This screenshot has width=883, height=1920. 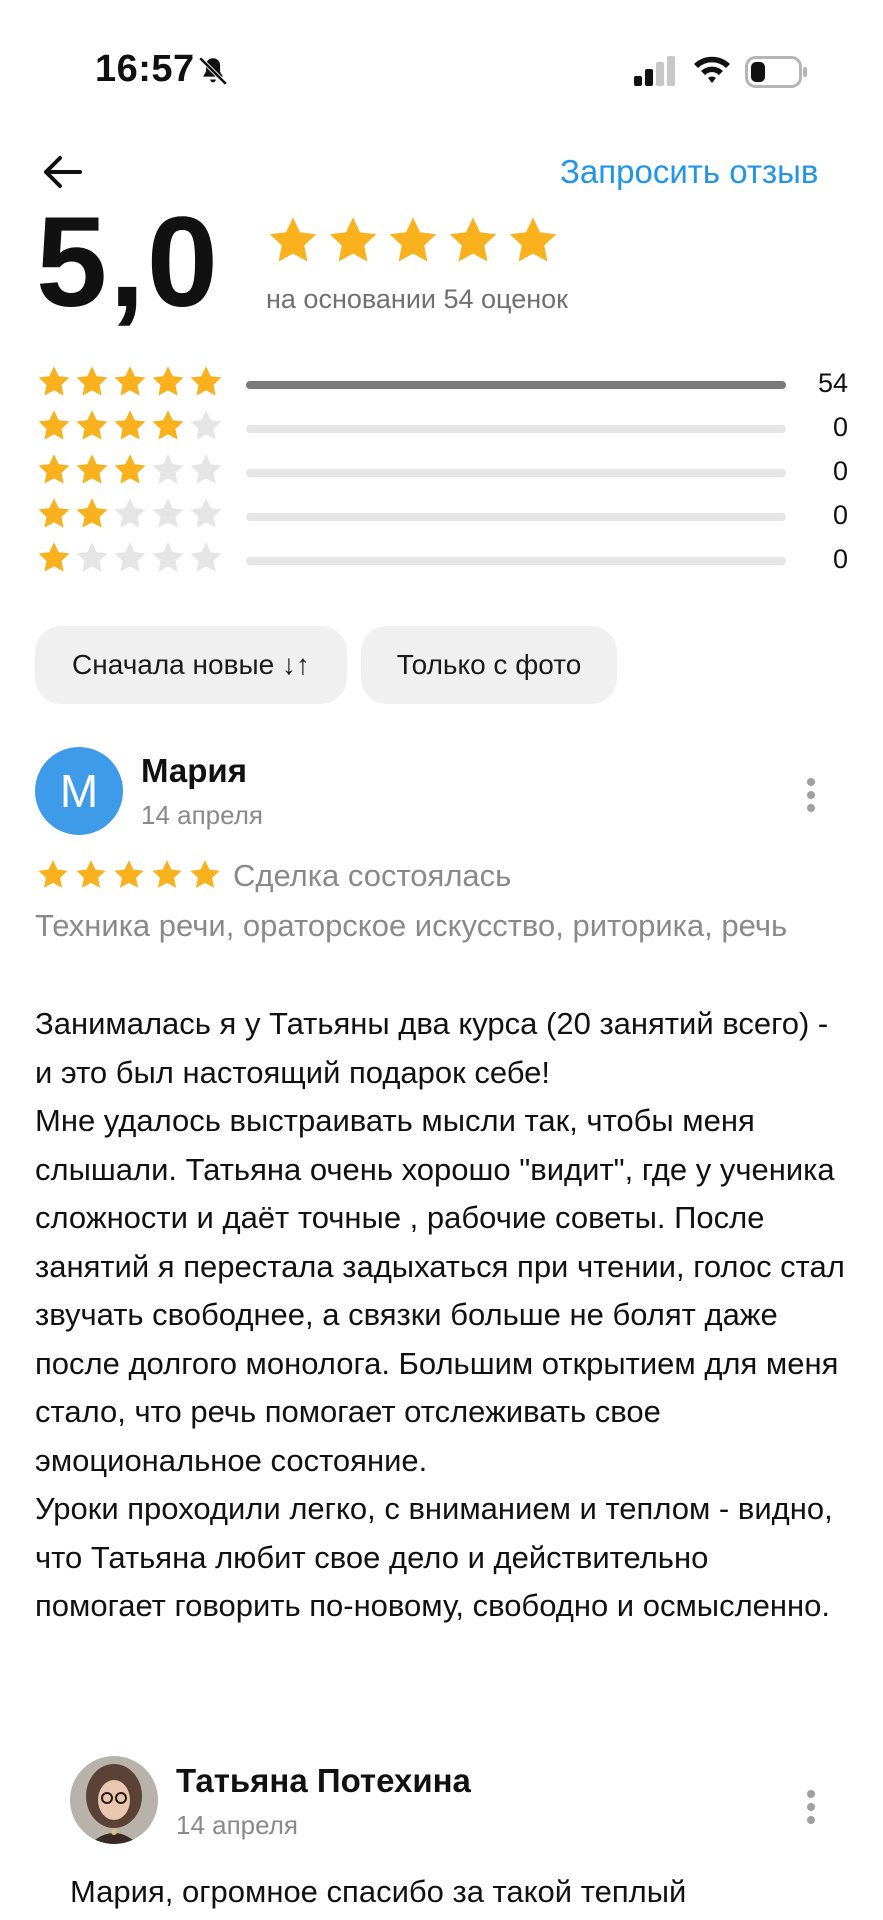 What do you see at coordinates (776, 72) in the screenshot?
I see `battery-icon` at bounding box center [776, 72].